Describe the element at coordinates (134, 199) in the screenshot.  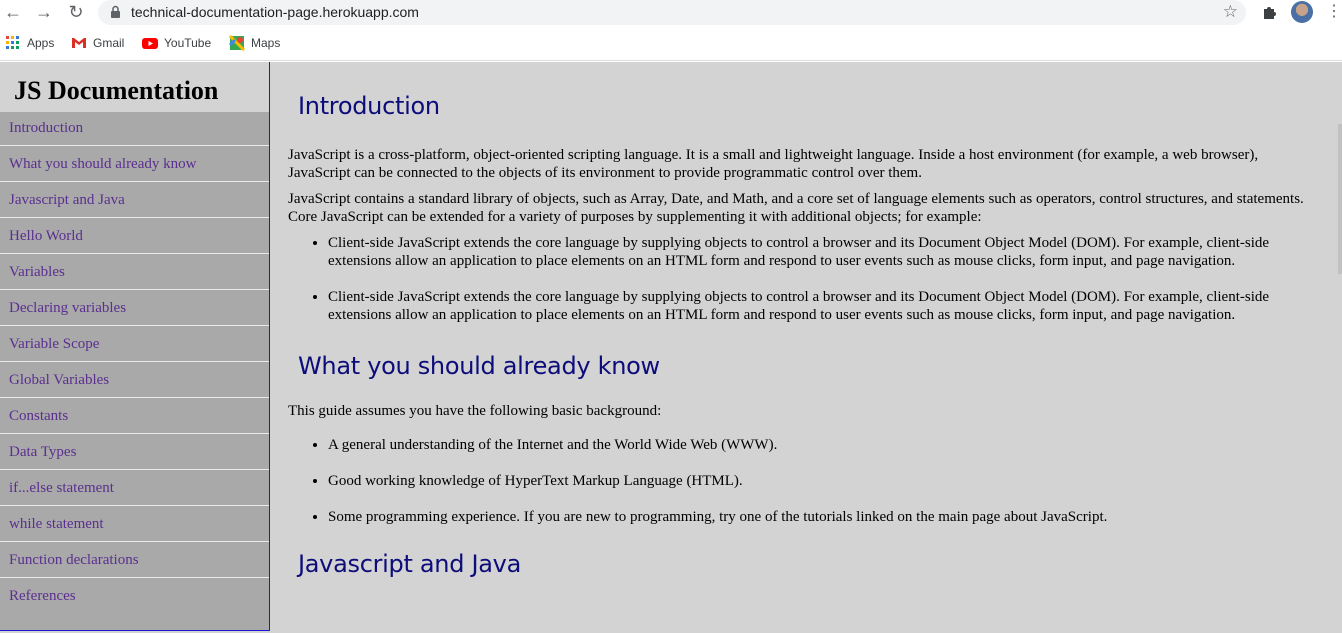
I see `nav-link-javascript-and-java: Javascript and Java` at that location.